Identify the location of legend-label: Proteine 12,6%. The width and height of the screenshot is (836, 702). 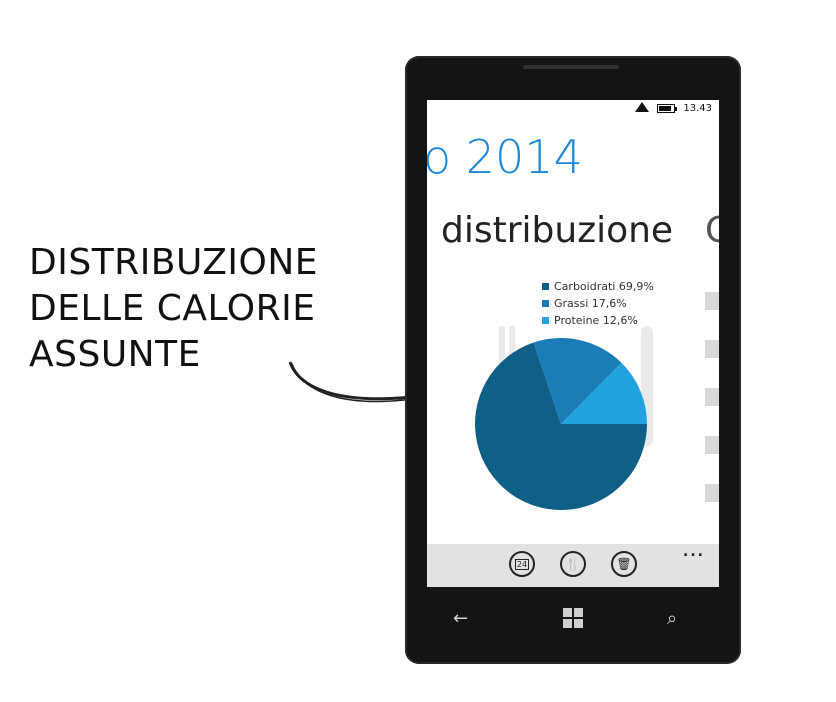
(596, 320).